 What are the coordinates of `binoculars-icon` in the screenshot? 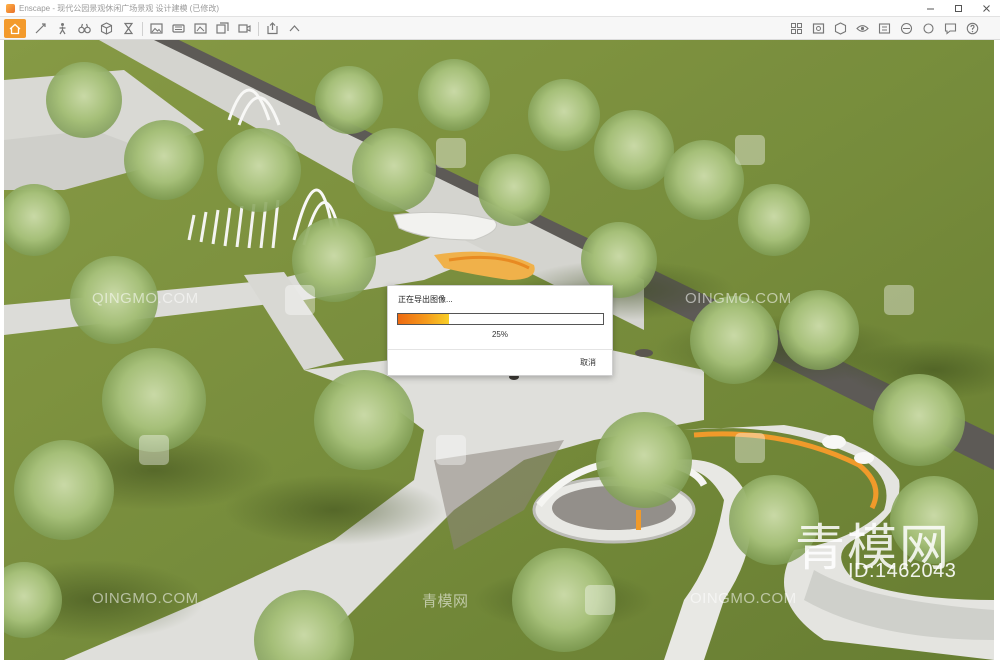 It's located at (84, 29).